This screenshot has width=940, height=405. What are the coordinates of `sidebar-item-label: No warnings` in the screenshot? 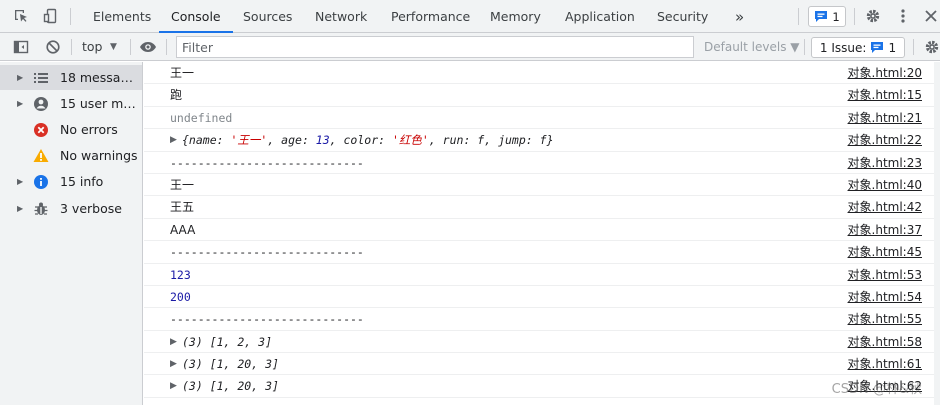 It's located at (99, 155).